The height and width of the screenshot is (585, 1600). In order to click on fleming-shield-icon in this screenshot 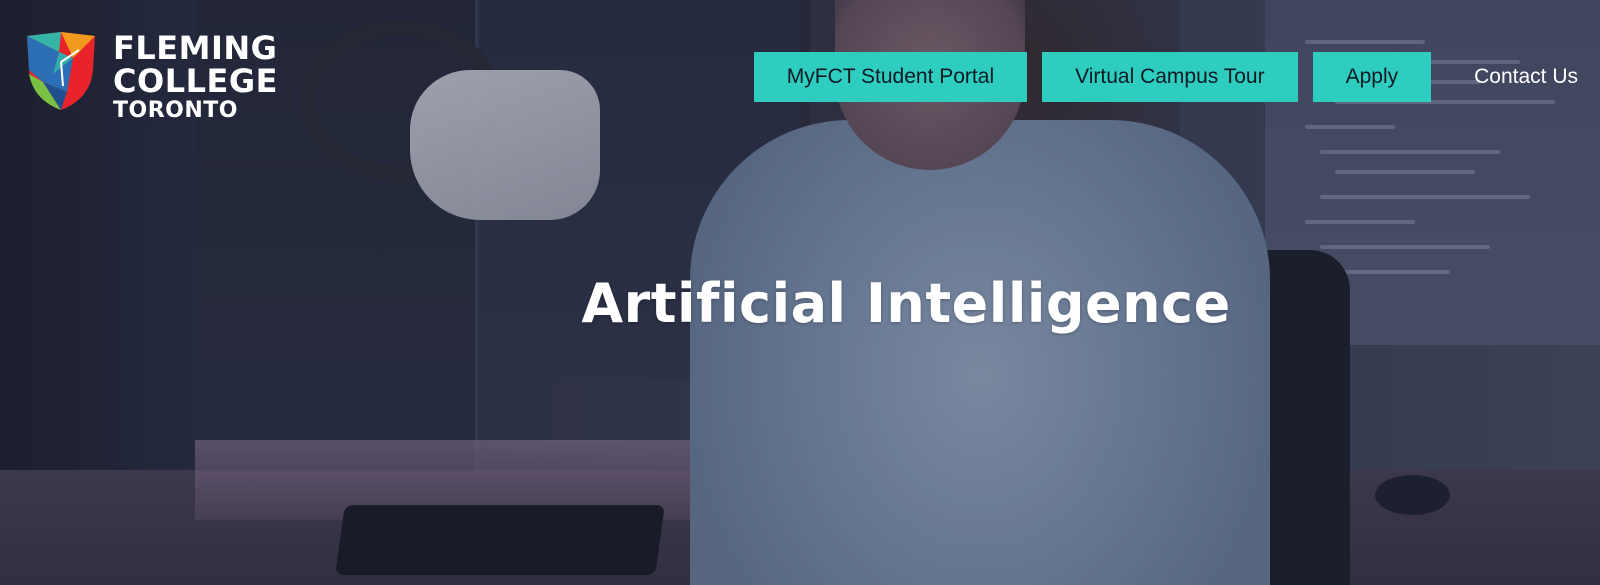, I will do `click(61, 71)`.